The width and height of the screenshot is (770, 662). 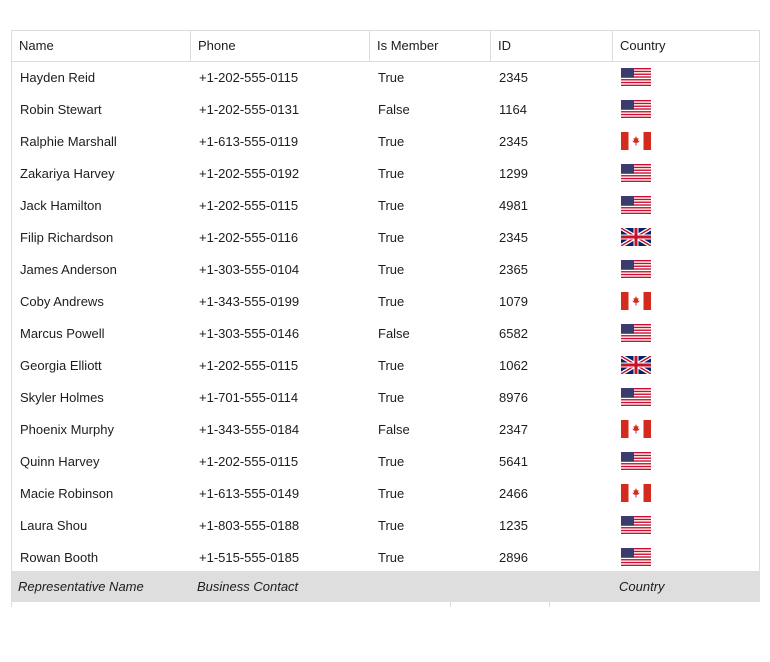 I want to click on table-row: Rowan Booth +1-515-555-0185 True 2896, so click(x=385, y=558).